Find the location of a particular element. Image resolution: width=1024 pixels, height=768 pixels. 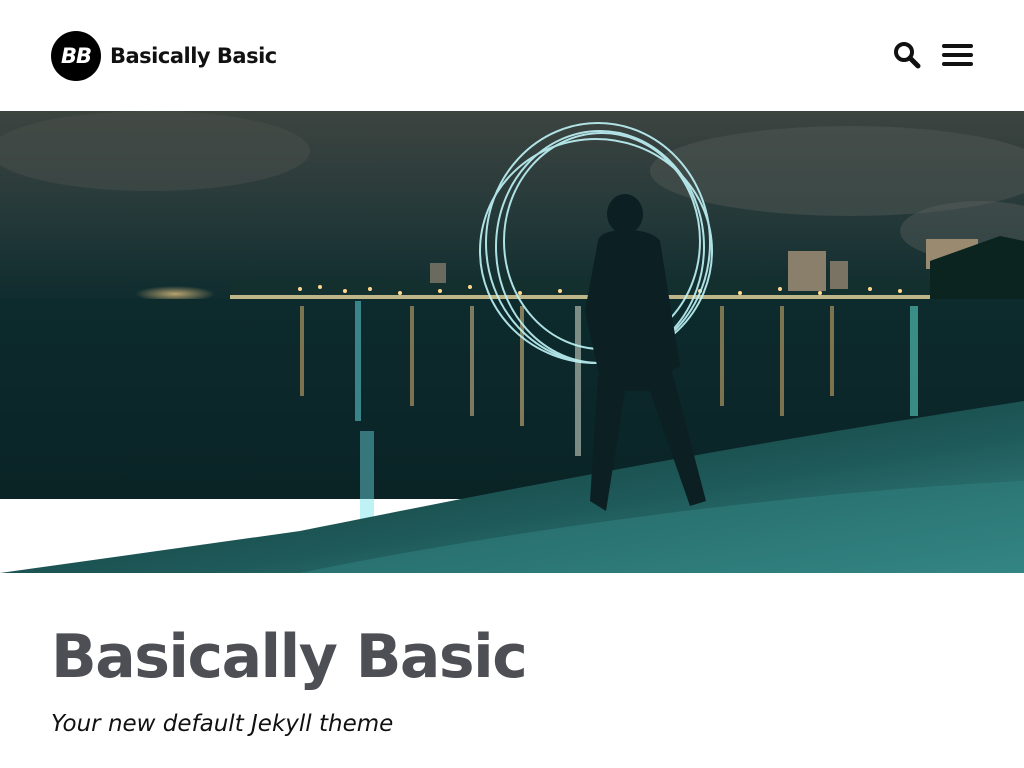

search-icon is located at coordinates (907, 55).